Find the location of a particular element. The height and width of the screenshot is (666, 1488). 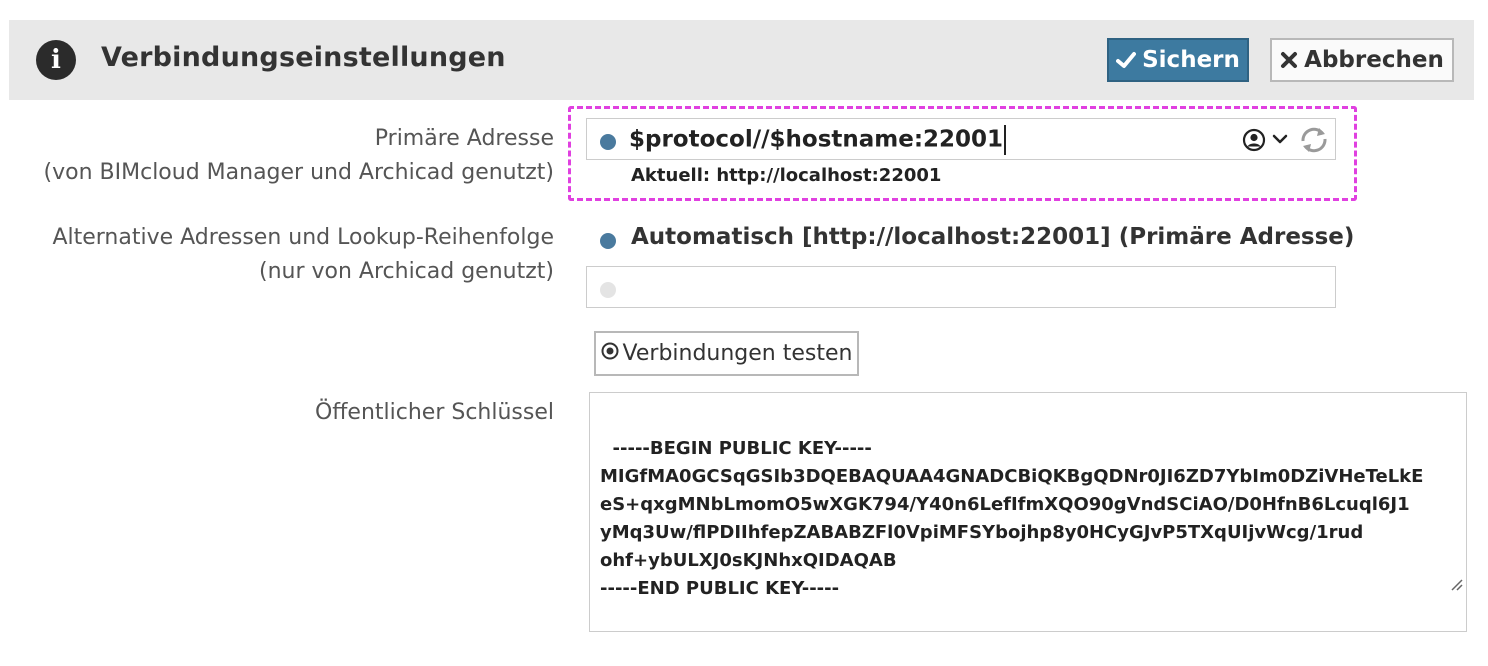

info-icon: i is located at coordinates (56, 60).